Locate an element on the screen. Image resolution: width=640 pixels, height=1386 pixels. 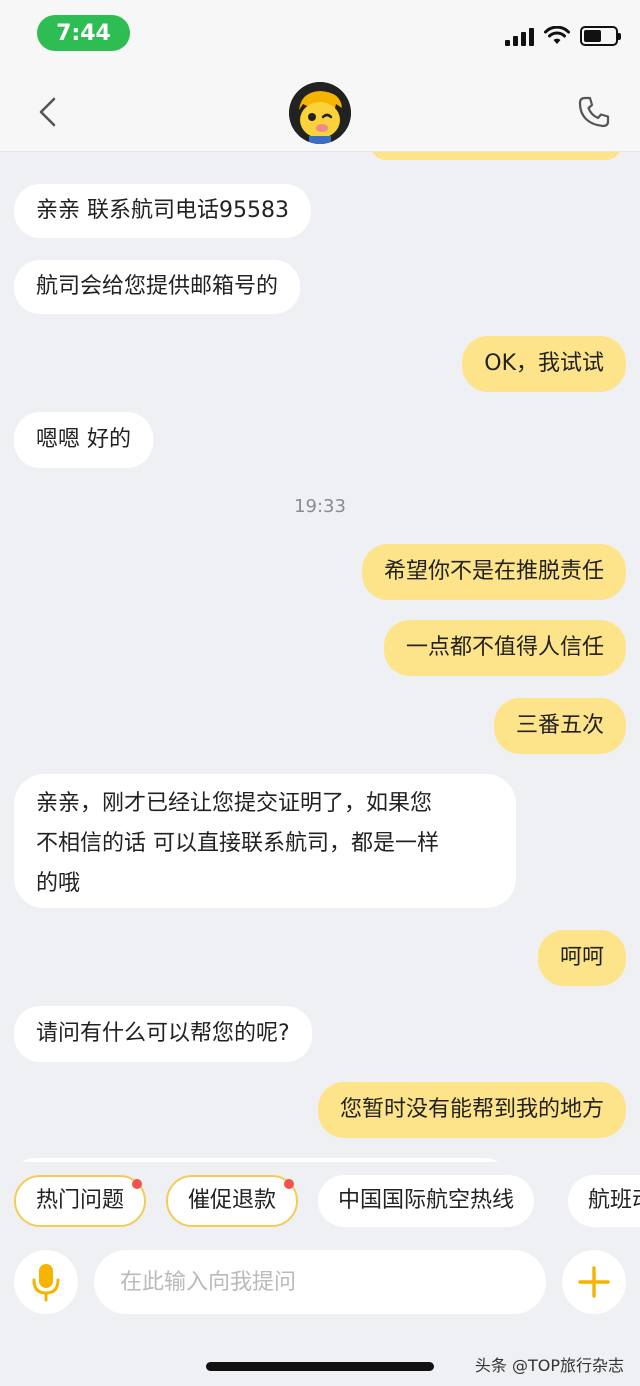
message-line: 的哦 is located at coordinates (58, 883).